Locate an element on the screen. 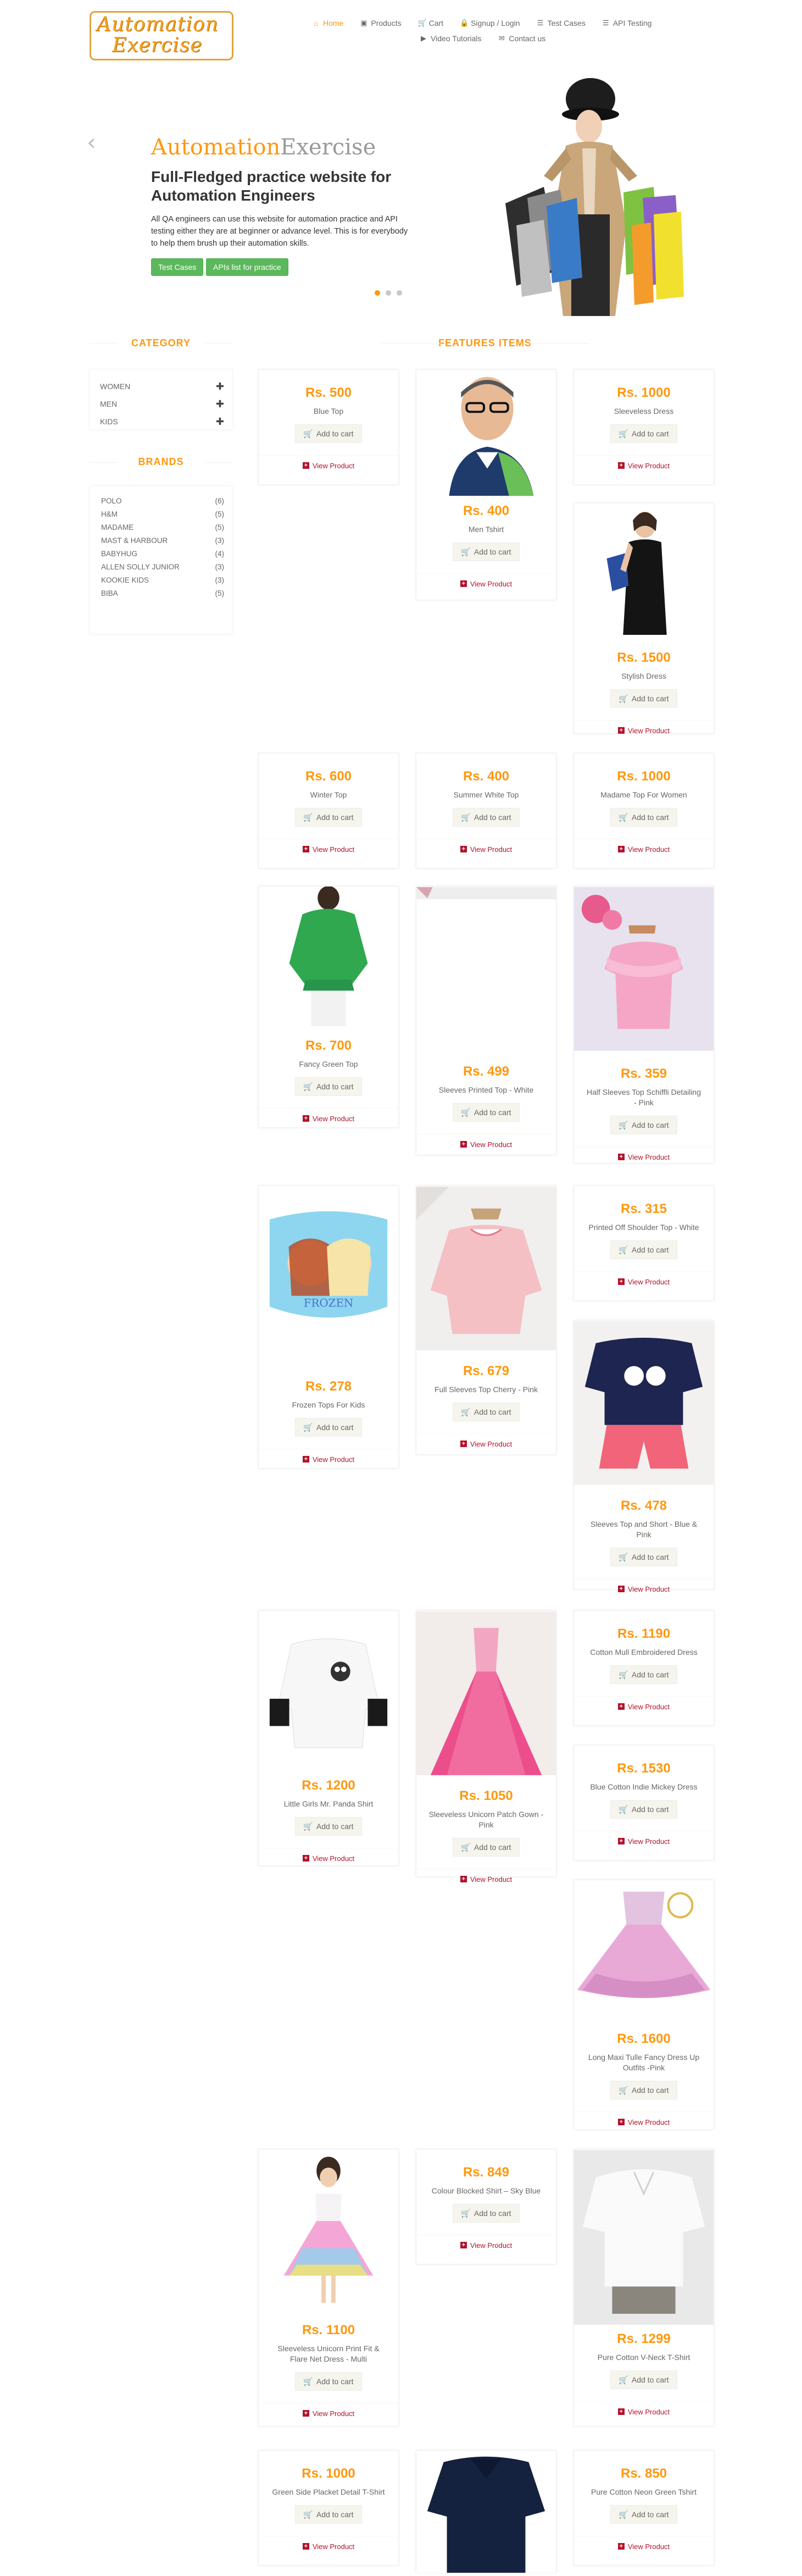 The width and height of the screenshot is (802, 2576). nav-video-tutorials: ▶ Video Tutorials is located at coordinates (451, 38).